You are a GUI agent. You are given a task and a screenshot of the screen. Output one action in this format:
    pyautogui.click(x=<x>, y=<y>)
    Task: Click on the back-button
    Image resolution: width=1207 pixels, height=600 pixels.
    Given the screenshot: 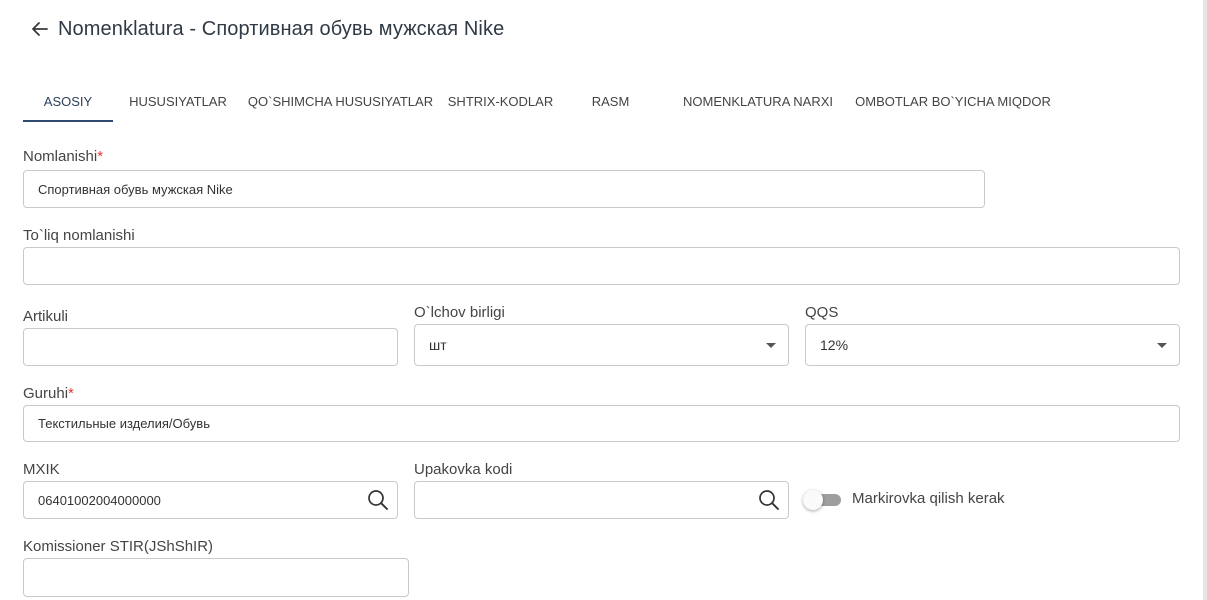 What is the action you would take?
    pyautogui.click(x=40, y=29)
    